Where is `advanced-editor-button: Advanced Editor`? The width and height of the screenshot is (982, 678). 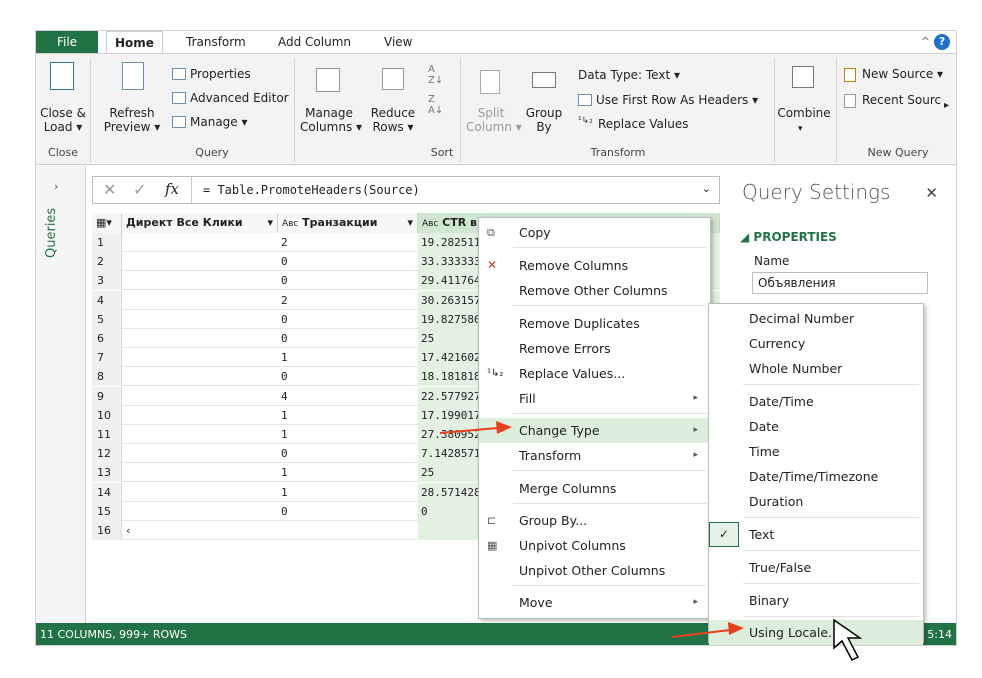
advanced-editor-button: Advanced Editor is located at coordinates (239, 98).